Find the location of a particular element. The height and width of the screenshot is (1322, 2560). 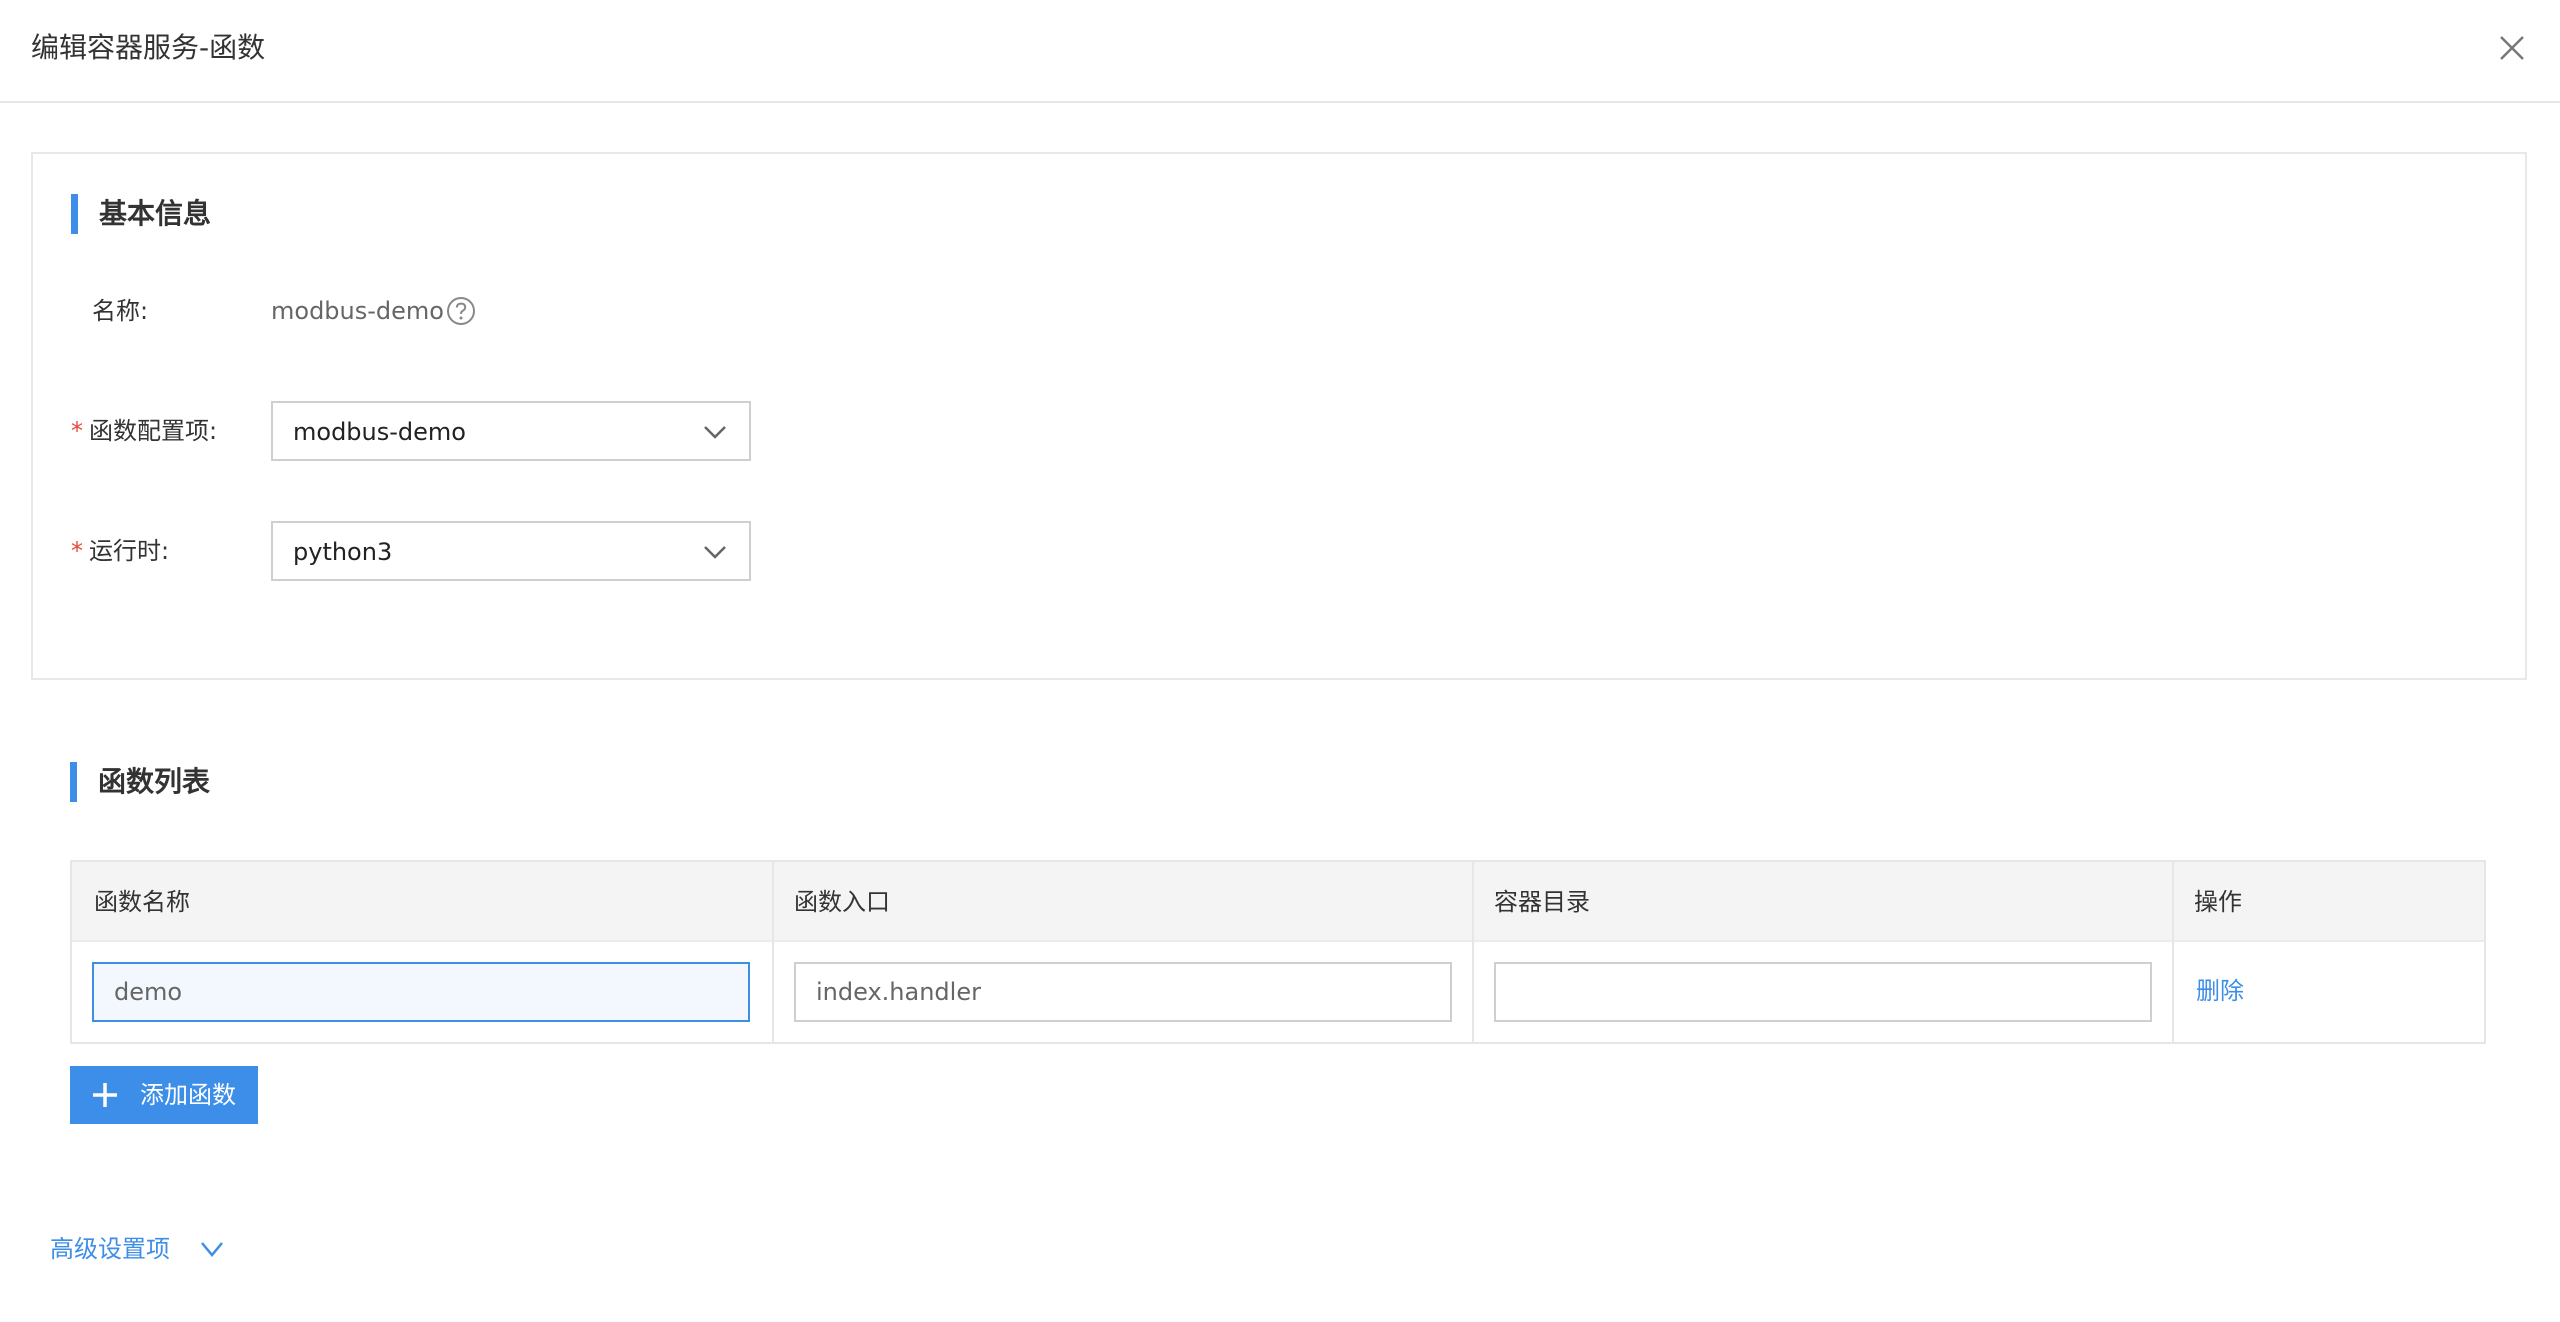

name-label: 名称: is located at coordinates (120, 311).